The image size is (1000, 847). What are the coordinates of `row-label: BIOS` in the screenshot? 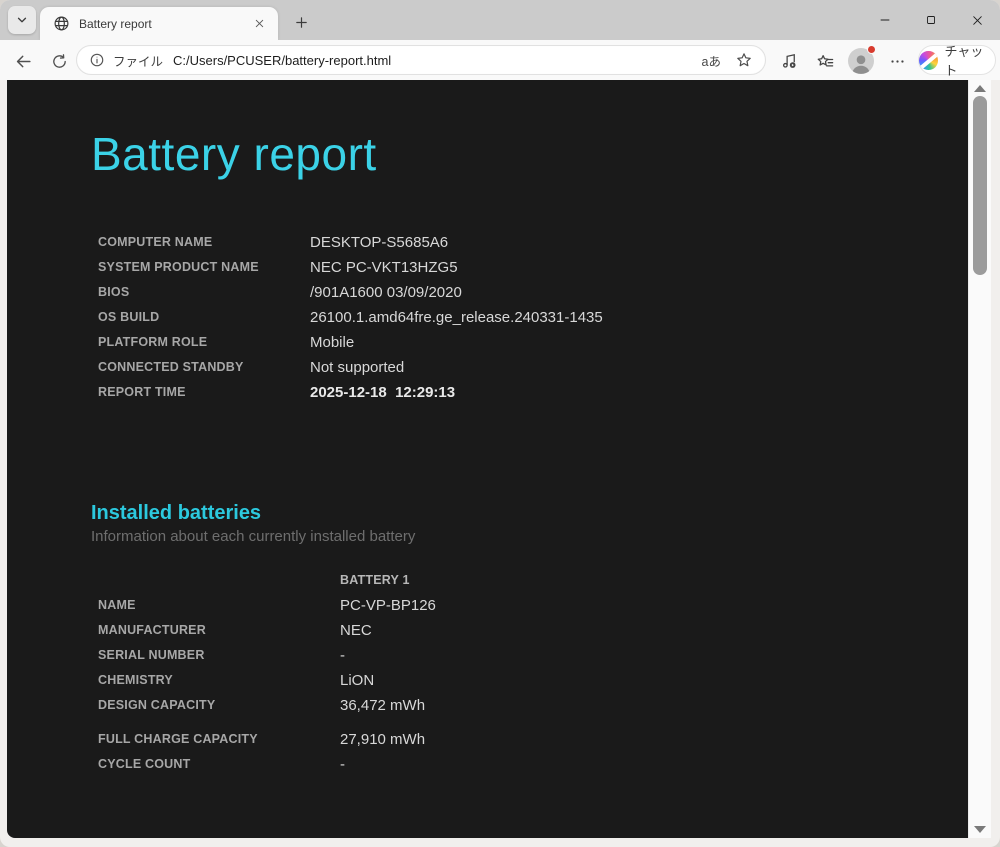 It's located at (114, 292).